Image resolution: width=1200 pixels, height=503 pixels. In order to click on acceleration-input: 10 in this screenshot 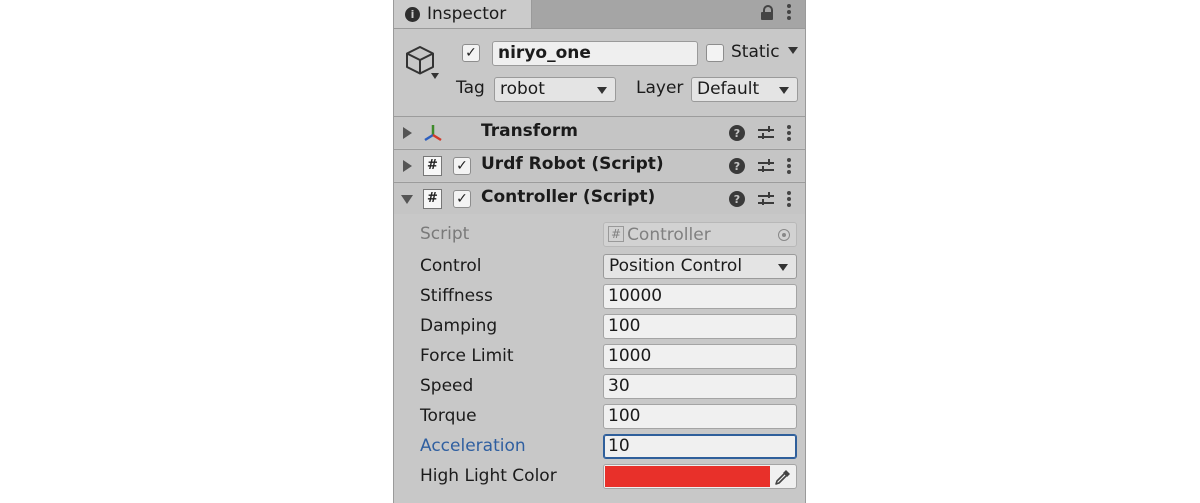, I will do `click(700, 446)`.